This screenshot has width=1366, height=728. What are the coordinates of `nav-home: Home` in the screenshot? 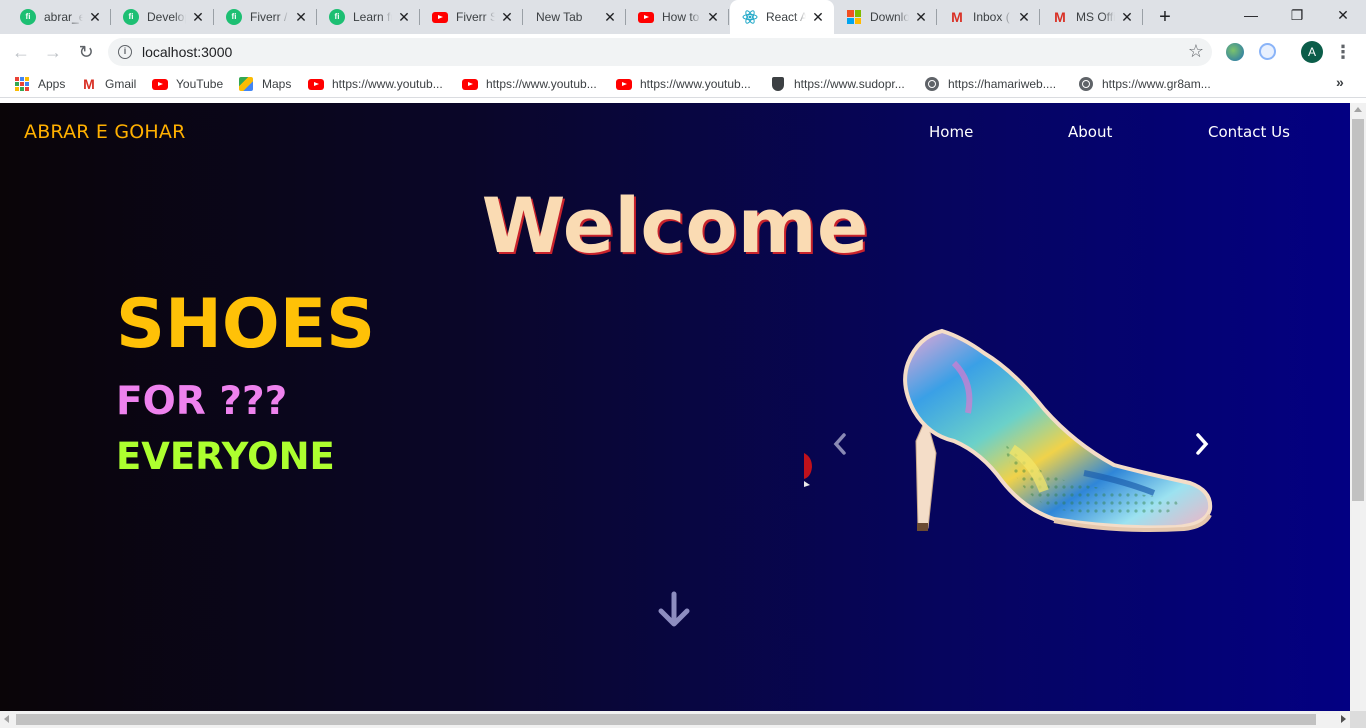 It's located at (951, 132).